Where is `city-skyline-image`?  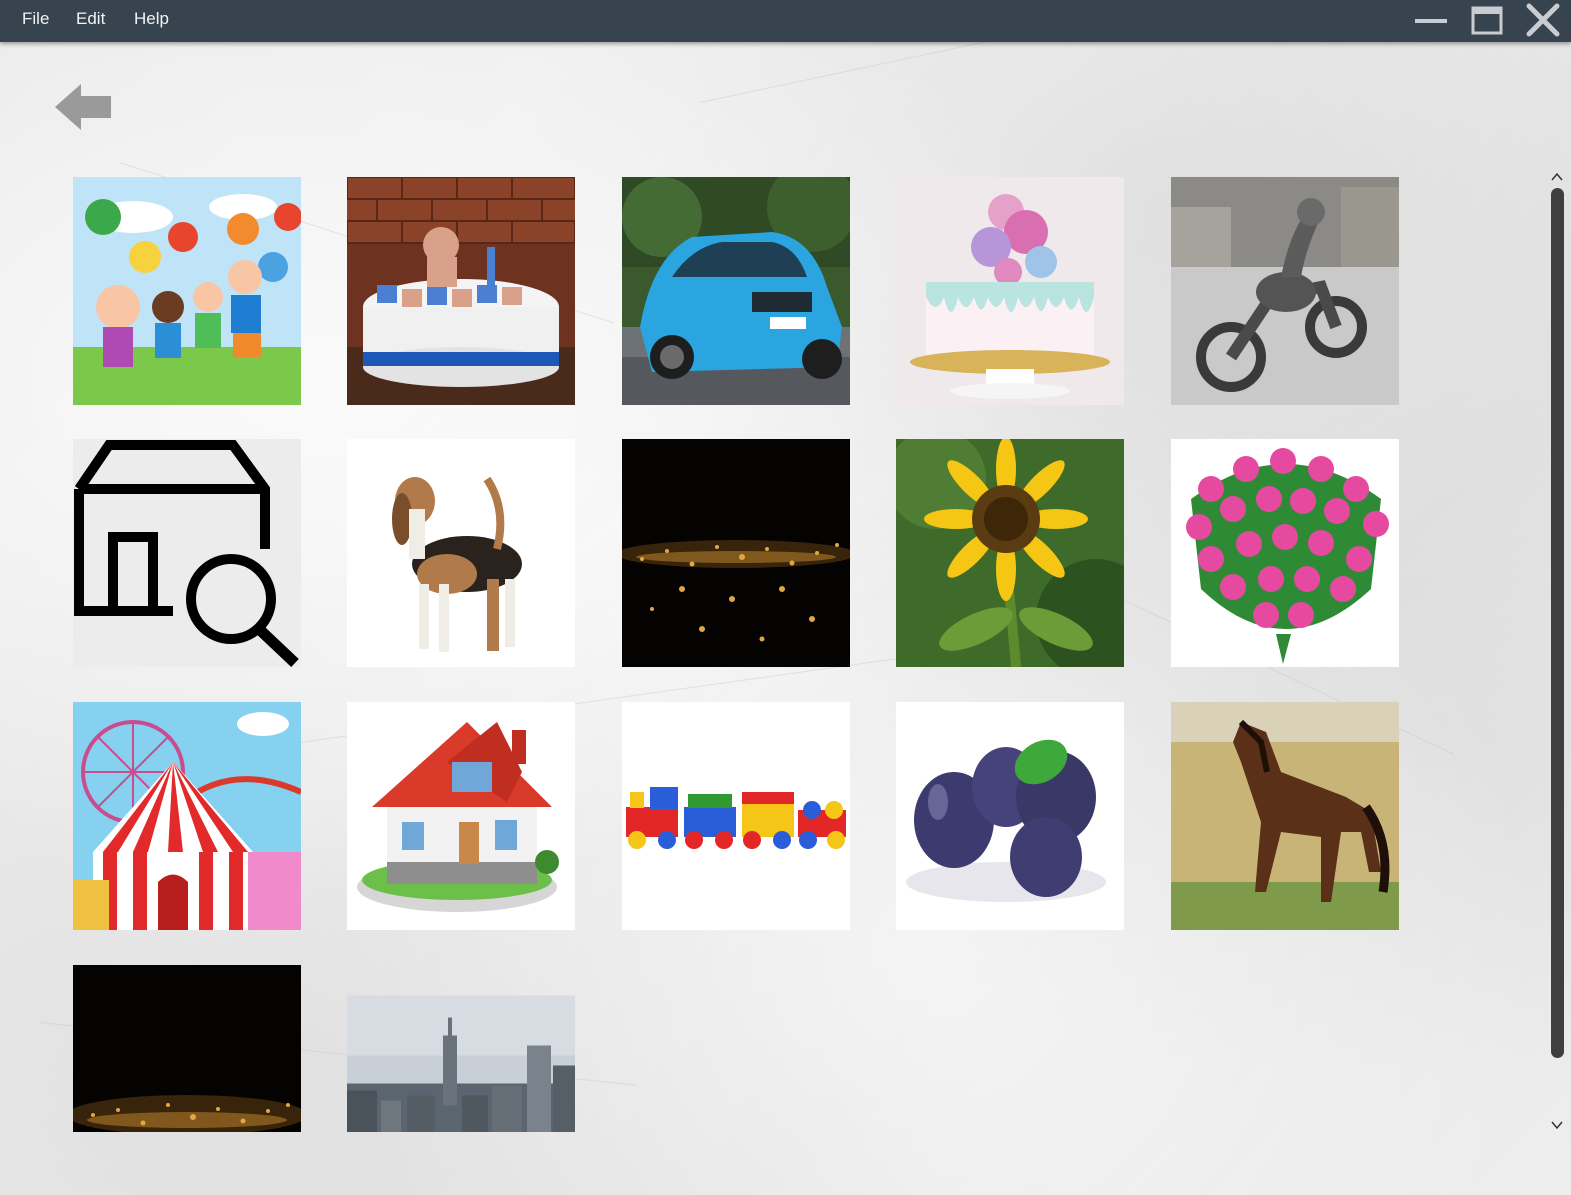
city-skyline-image is located at coordinates (461, 1063).